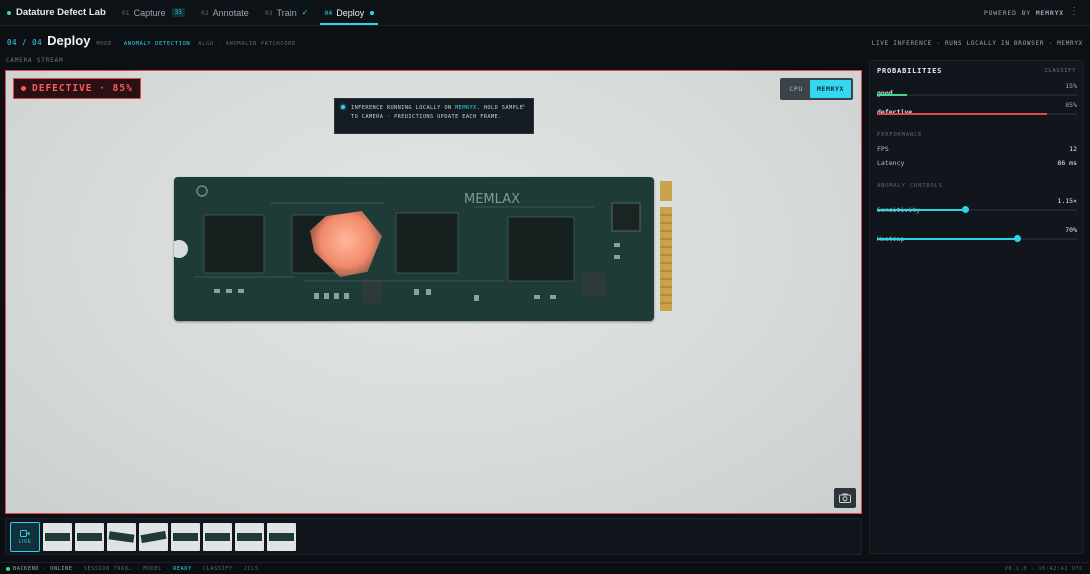 The height and width of the screenshot is (574, 1090). Describe the element at coordinates (268, 12) in the screenshot. I see `step-number: 03` at that location.